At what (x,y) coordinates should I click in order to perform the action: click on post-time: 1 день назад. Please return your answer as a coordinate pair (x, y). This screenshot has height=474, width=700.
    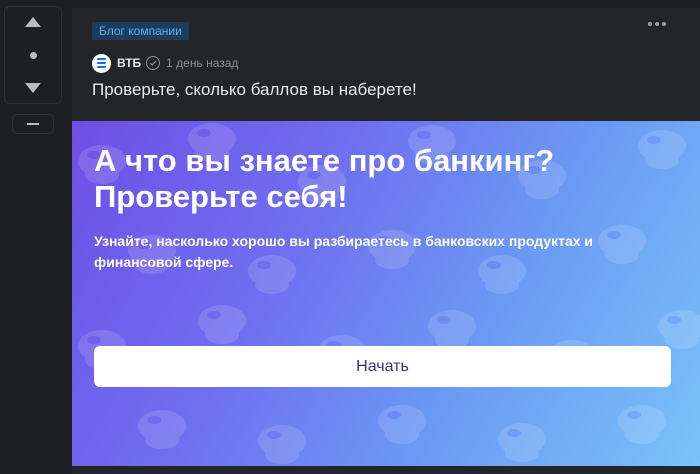
    Looking at the image, I should click on (202, 63).